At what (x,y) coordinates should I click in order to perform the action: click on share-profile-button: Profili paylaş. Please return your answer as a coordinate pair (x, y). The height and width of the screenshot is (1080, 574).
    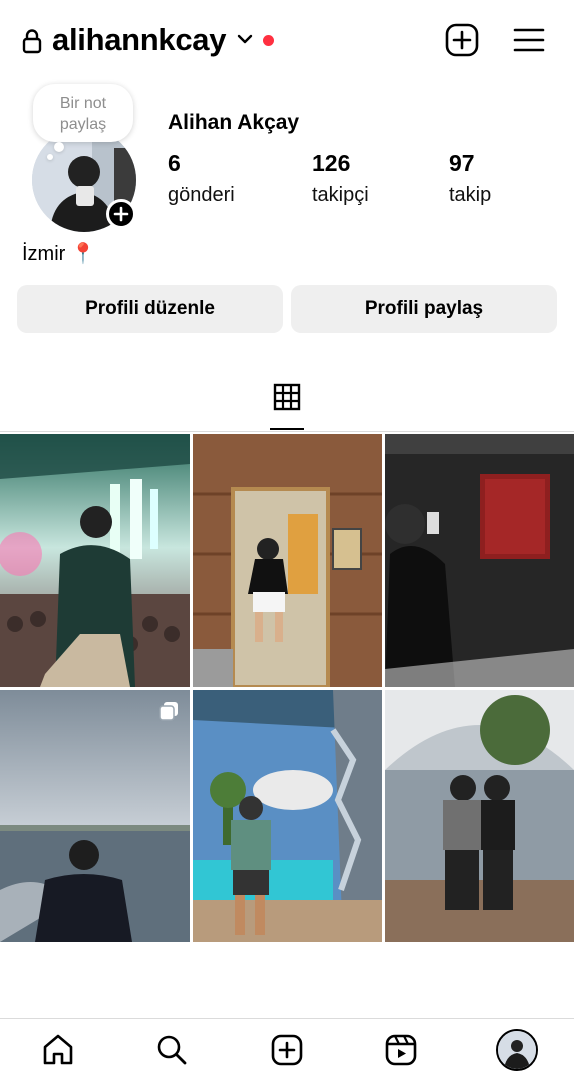
    Looking at the image, I should click on (424, 309).